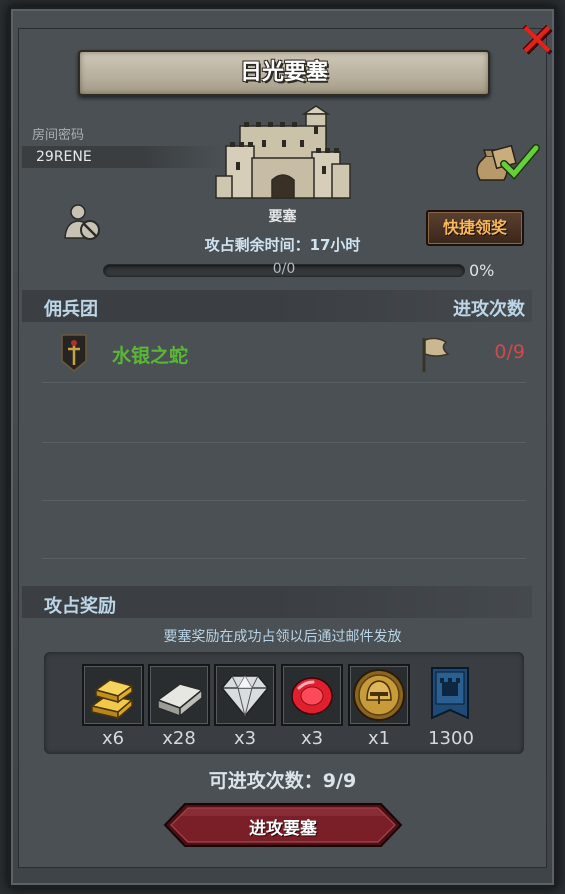 This screenshot has width=565, height=894. Describe the element at coordinates (509, 352) in the screenshot. I see `mercenary-attack-count: 0/9` at that location.